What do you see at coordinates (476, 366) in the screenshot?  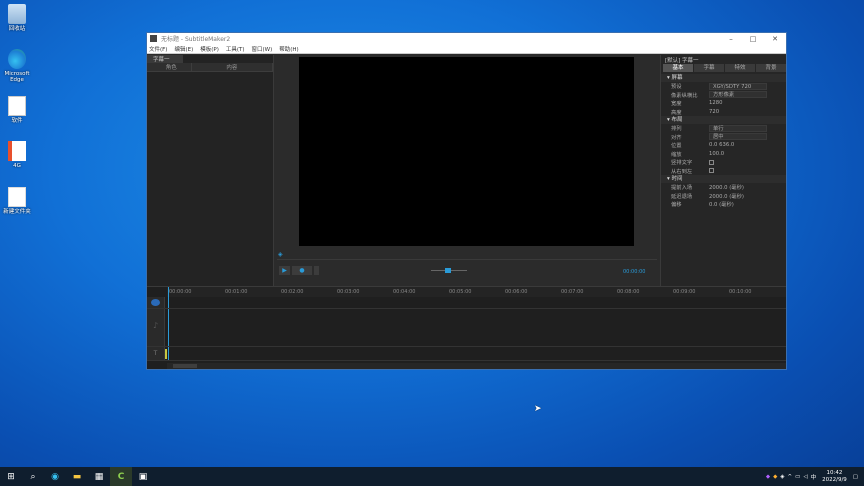 I see `horizontal-scrollbar` at bounding box center [476, 366].